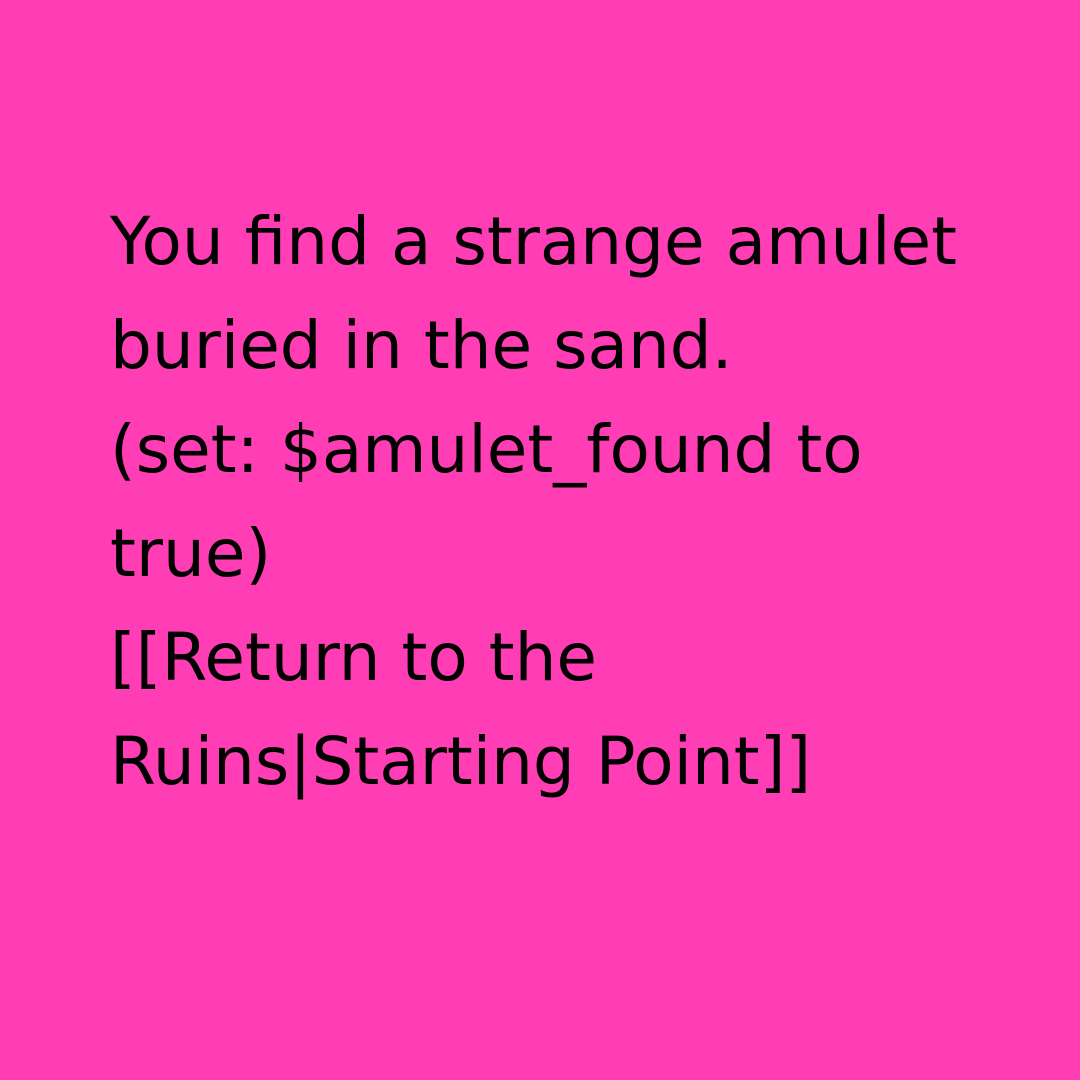 This screenshot has height=1080, width=1080. Describe the element at coordinates (461, 761) in the screenshot. I see `passage-line: Ruins|Starting Point]]` at that location.